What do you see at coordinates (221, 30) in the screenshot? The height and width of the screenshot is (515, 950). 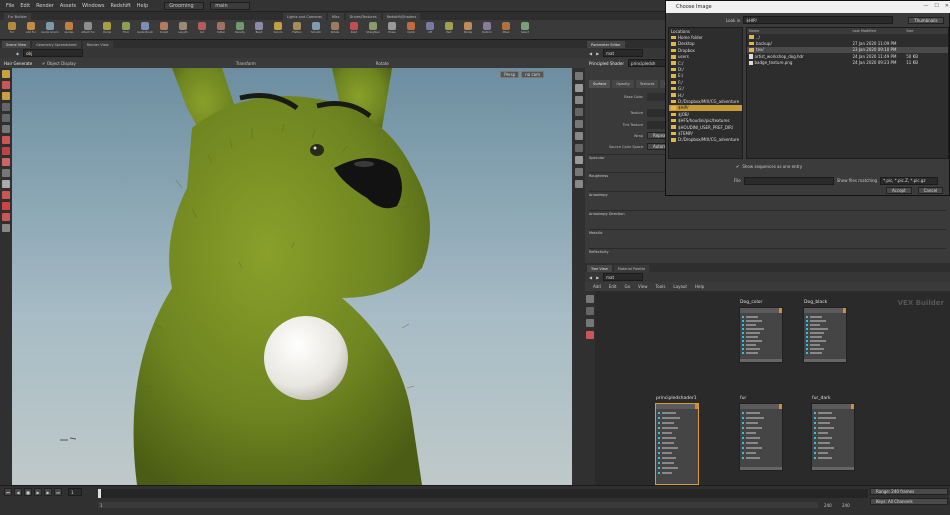 I see `shelf-tool: Cutter` at bounding box center [221, 30].